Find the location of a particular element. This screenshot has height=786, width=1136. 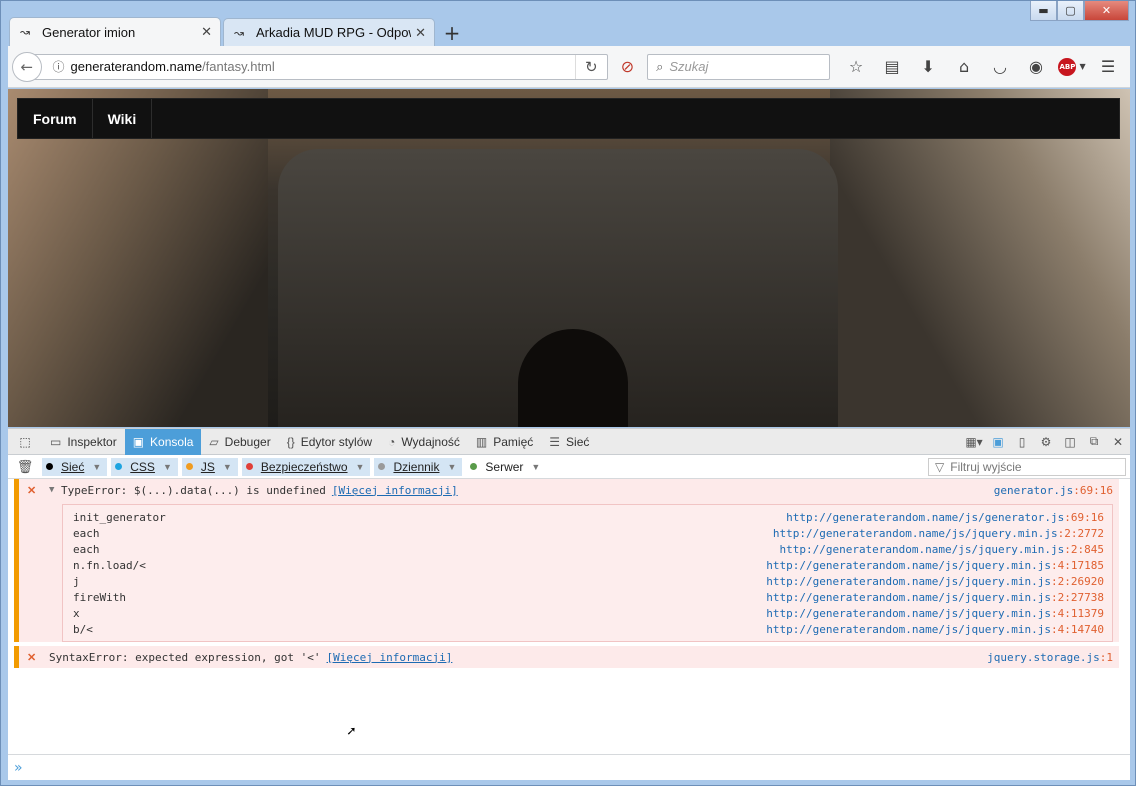

settings-gear-icon: ⚙ is located at coordinates (1046, 442).